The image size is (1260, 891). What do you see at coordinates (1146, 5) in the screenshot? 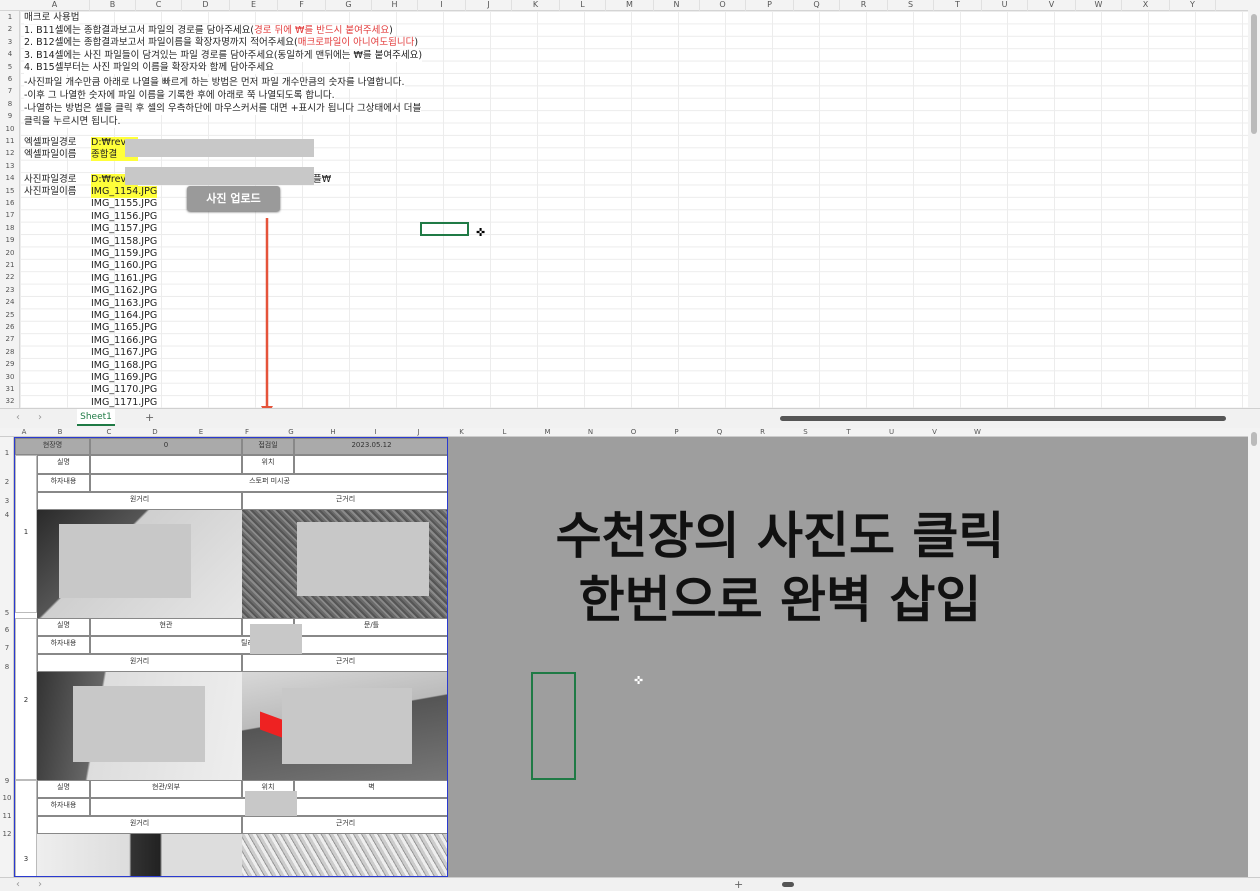
I see `column-header: X` at bounding box center [1146, 5].